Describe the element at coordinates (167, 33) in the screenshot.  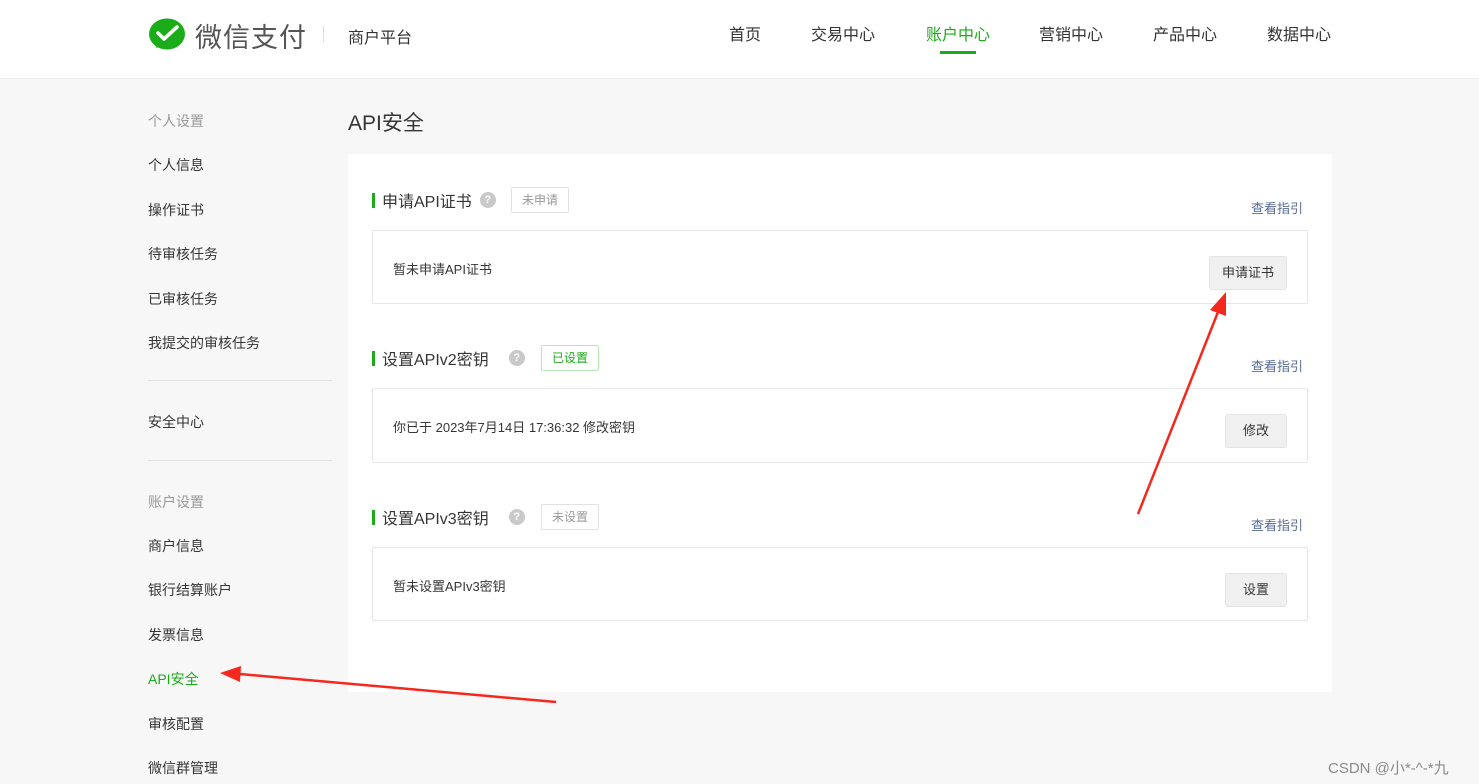
I see `wechat-pay-icon` at that location.